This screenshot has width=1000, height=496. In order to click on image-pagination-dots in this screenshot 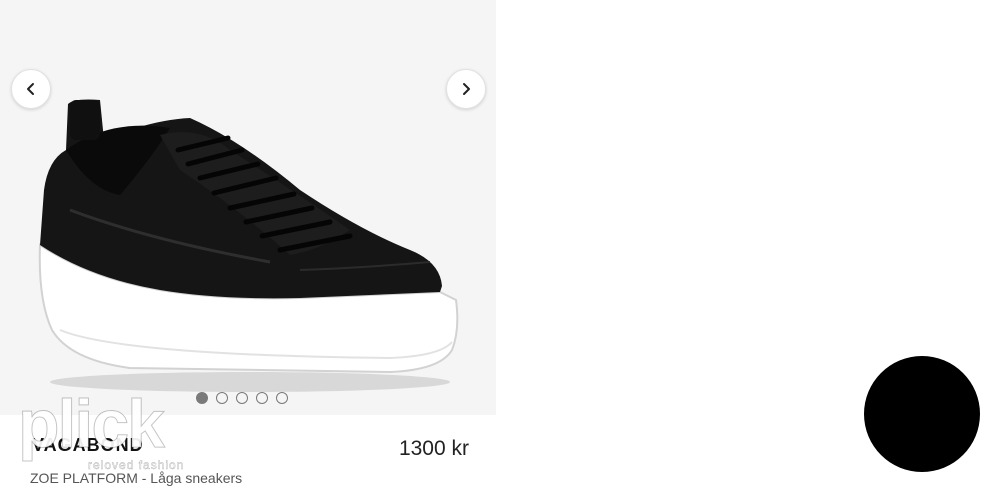, I will do `click(242, 398)`.